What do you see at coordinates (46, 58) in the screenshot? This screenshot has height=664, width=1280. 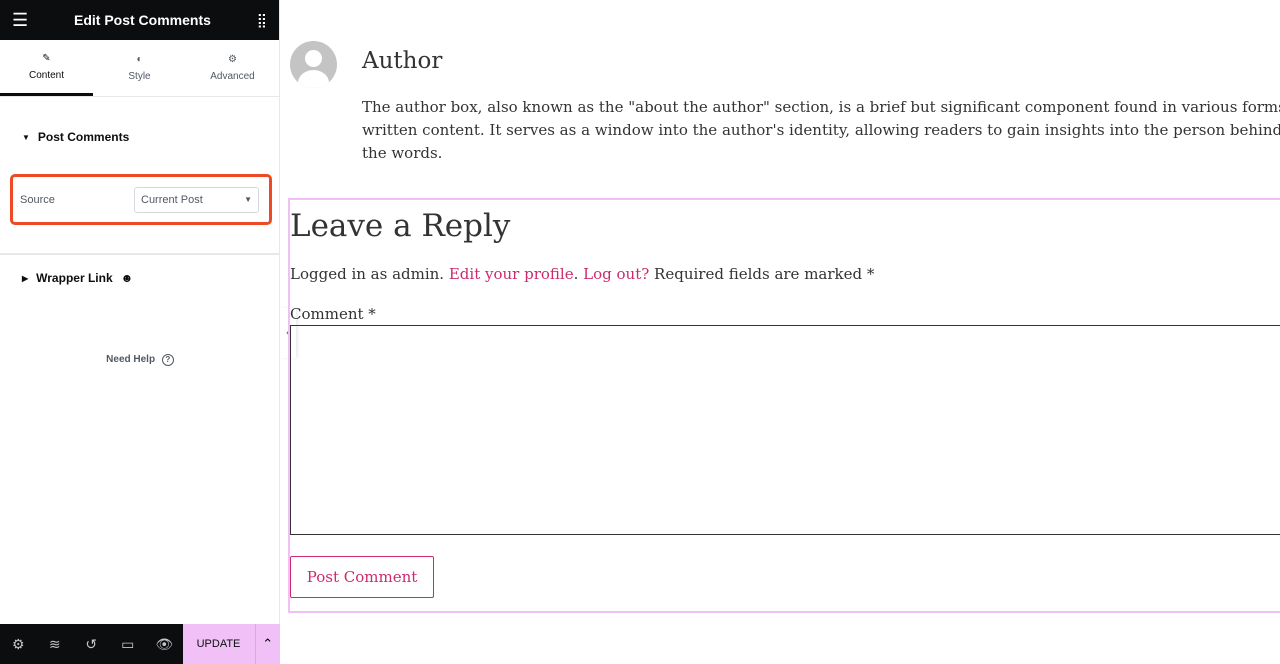 I see `pencil-icon: ✎` at bounding box center [46, 58].